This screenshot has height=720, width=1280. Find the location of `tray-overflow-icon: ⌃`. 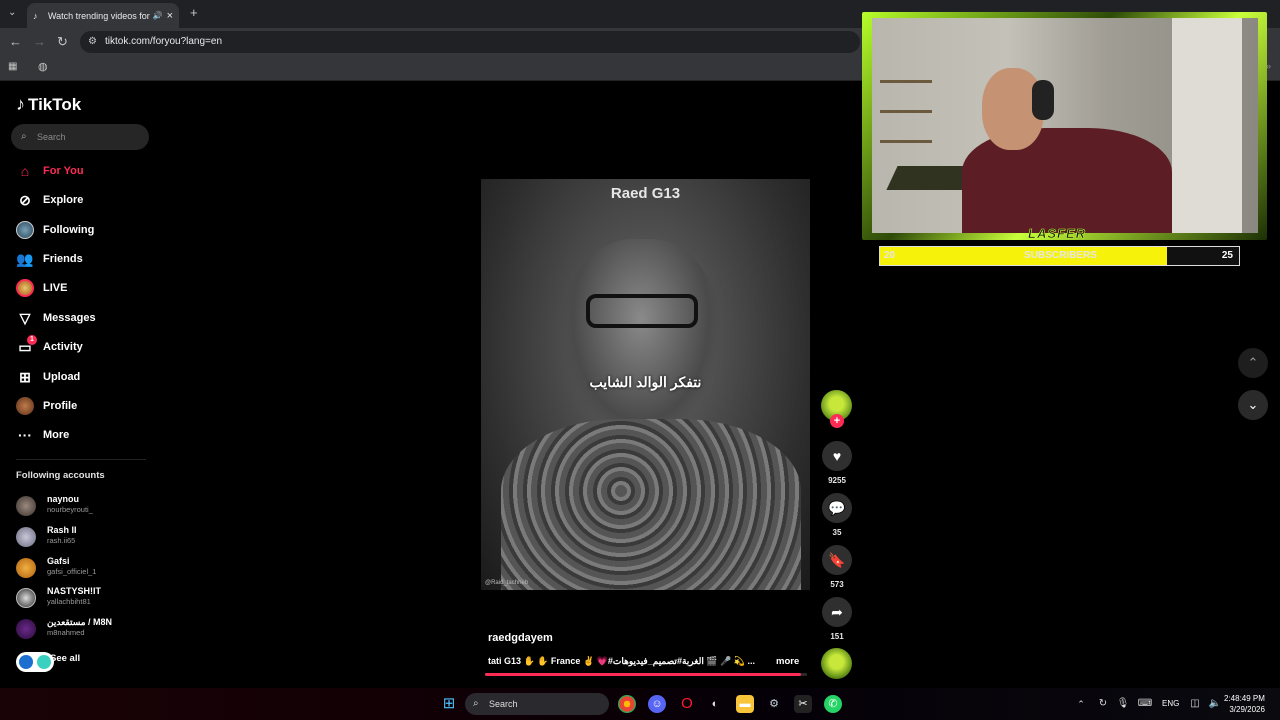

tray-overflow-icon: ⌃ is located at coordinates (1081, 704).